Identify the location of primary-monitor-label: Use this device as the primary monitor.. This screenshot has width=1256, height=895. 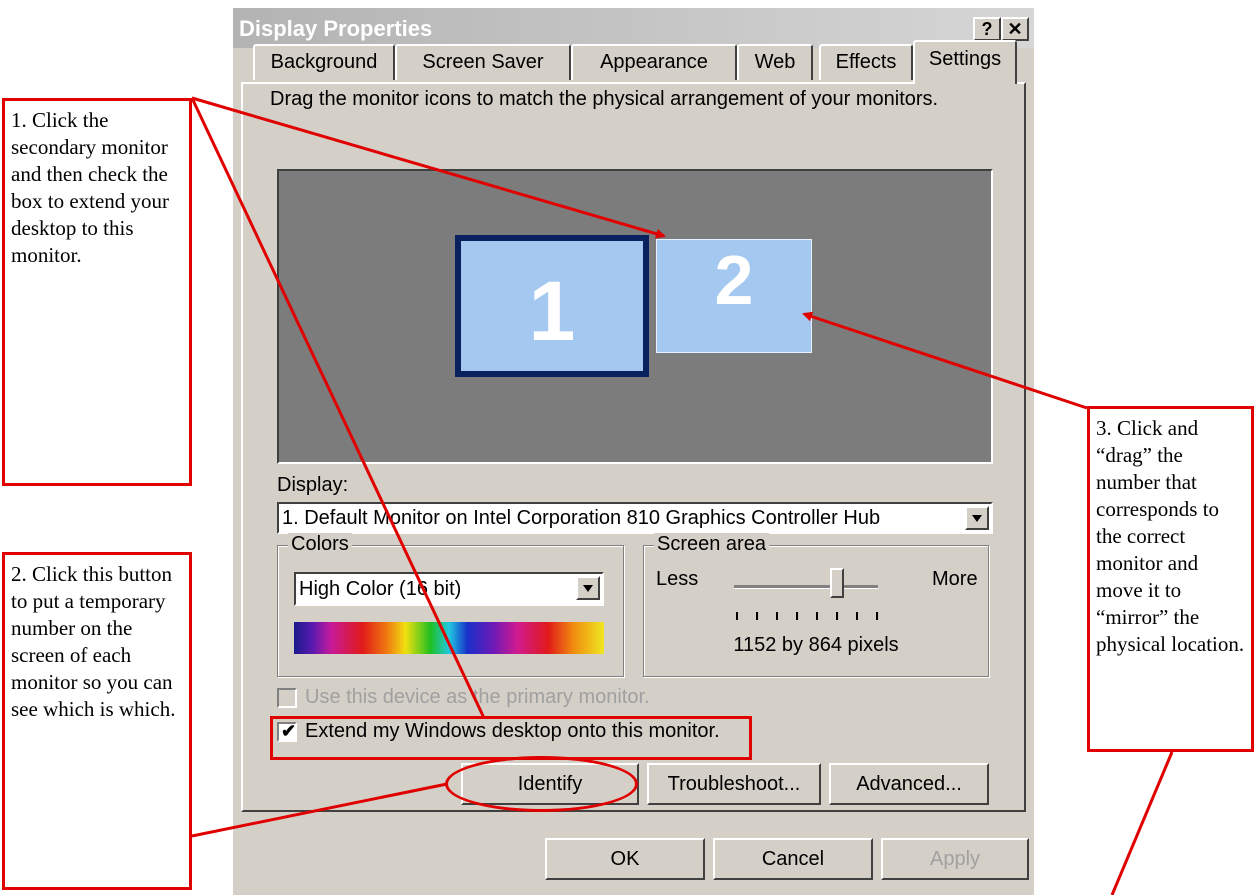
(477, 697).